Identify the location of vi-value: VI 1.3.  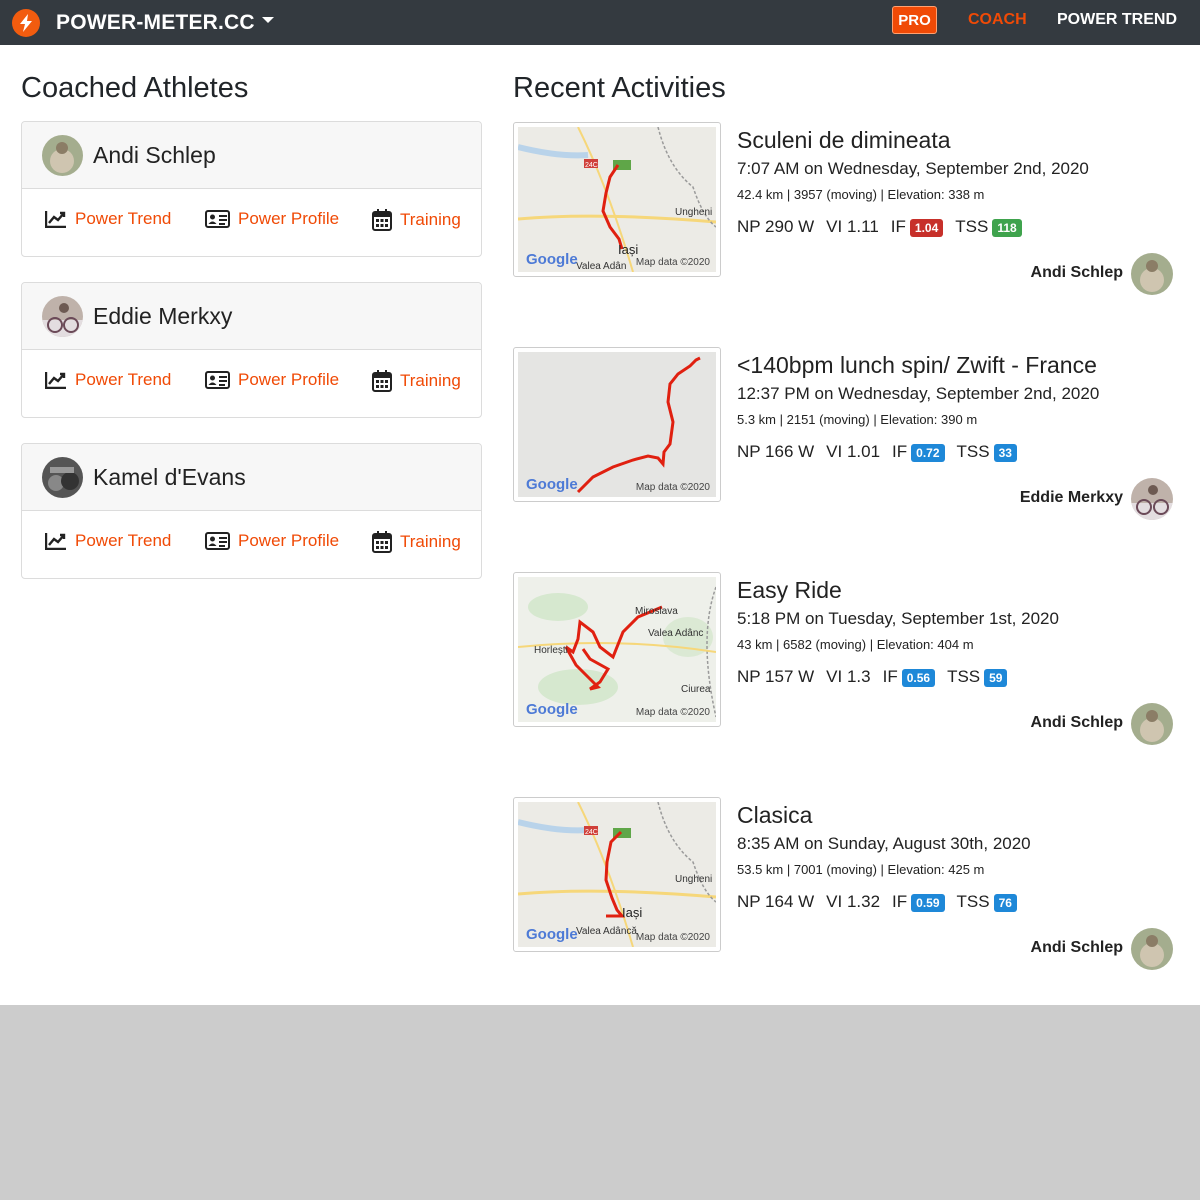
(848, 676).